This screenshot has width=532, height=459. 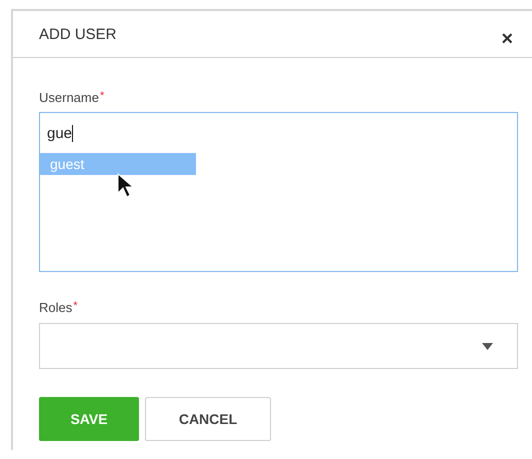 What do you see at coordinates (507, 39) in the screenshot?
I see `close-button: ×` at bounding box center [507, 39].